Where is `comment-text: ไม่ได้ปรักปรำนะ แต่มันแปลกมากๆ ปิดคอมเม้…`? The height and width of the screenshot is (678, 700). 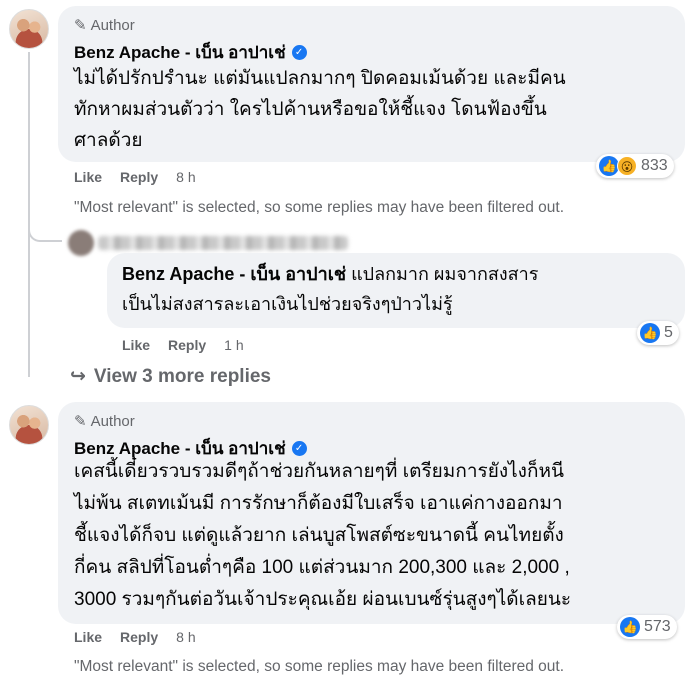 comment-text: ไม่ได้ปรักปรำนะ แต่มันแปลกมากๆ ปิดคอมเม้… is located at coordinates (376, 109).